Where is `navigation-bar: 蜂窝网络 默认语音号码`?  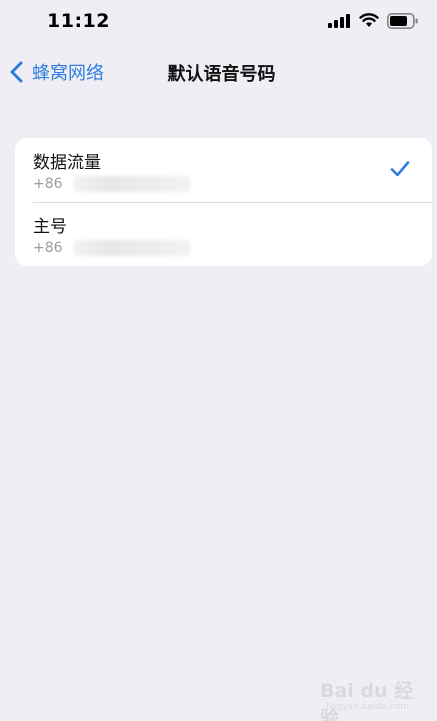
navigation-bar: 蜂窝网络 默认语音号码 is located at coordinates (218, 72).